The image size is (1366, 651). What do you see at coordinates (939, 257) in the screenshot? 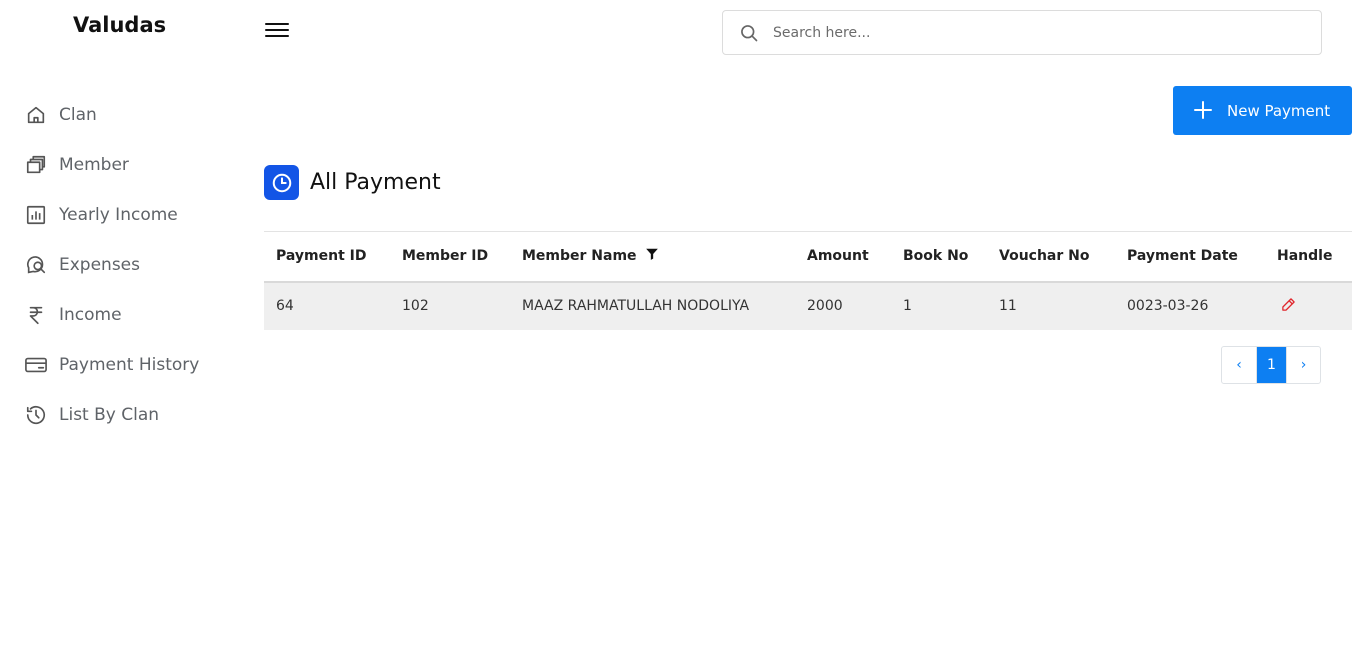
I see `column-header-book-no: Book No` at bounding box center [939, 257].